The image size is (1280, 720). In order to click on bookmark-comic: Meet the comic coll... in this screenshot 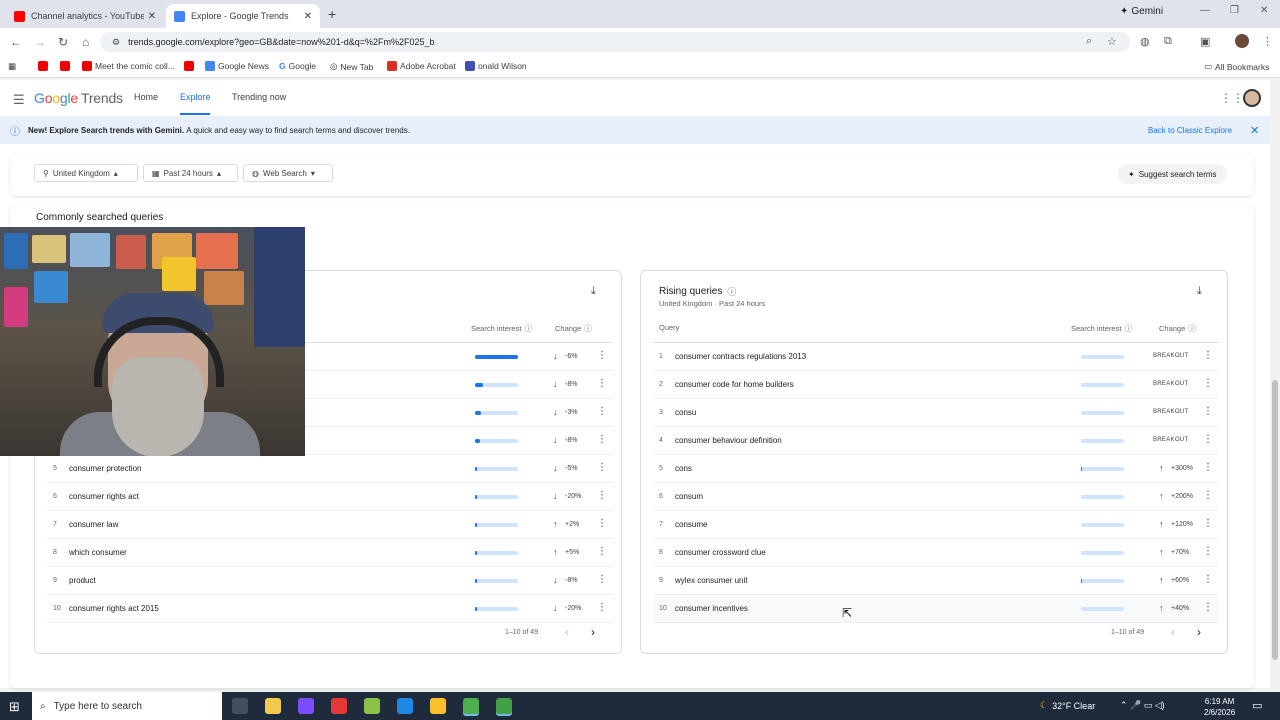, I will do `click(128, 66)`.